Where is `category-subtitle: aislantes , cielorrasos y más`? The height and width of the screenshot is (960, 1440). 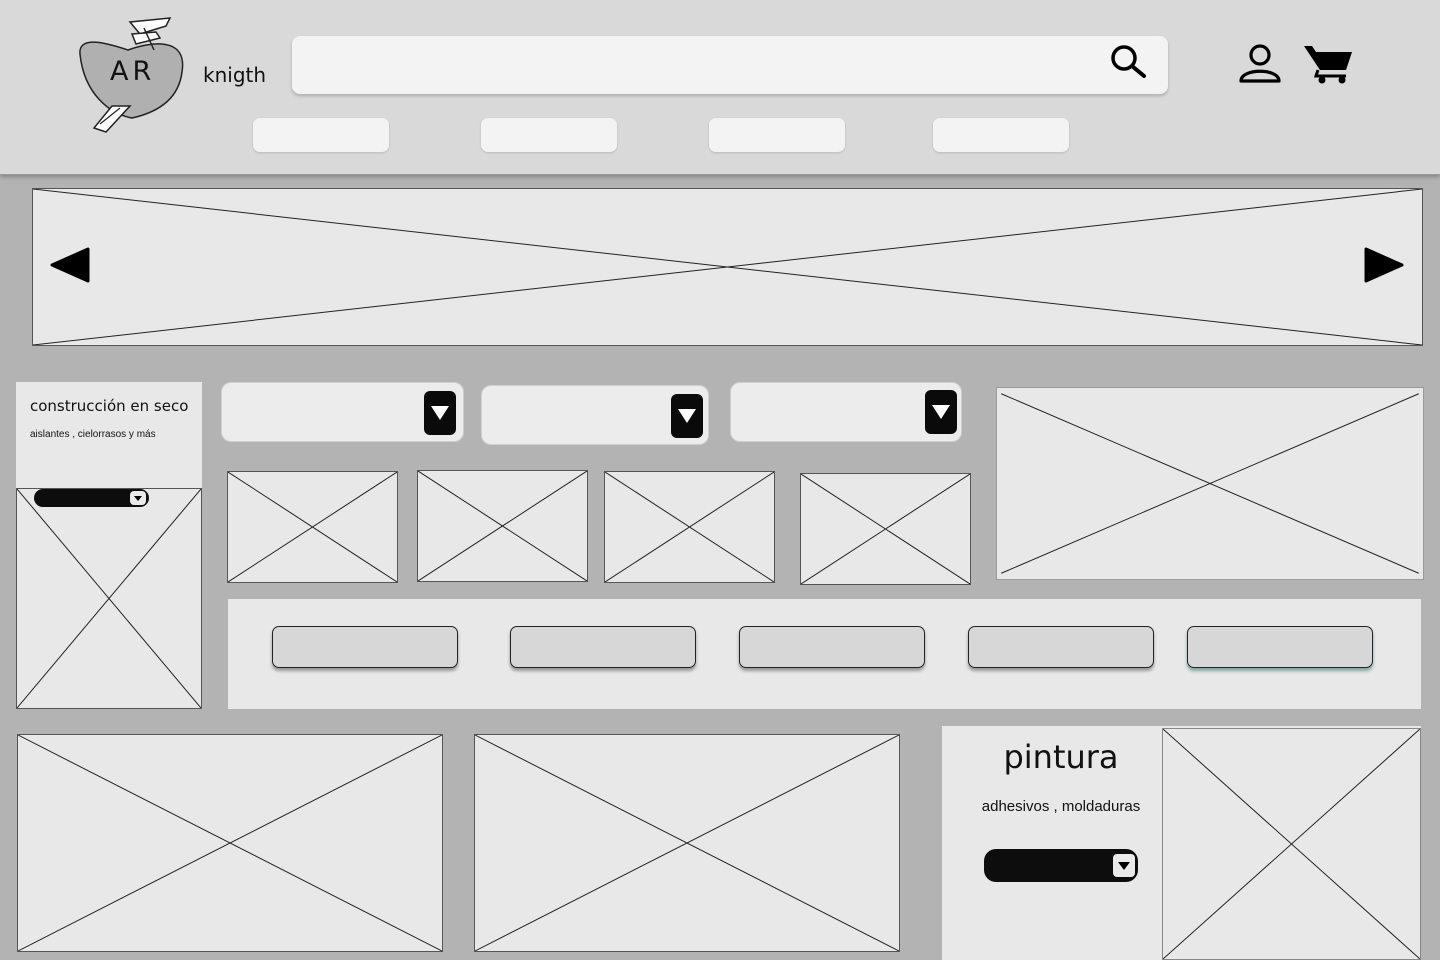 category-subtitle: aislantes , cielorrasos y más is located at coordinates (93, 434).